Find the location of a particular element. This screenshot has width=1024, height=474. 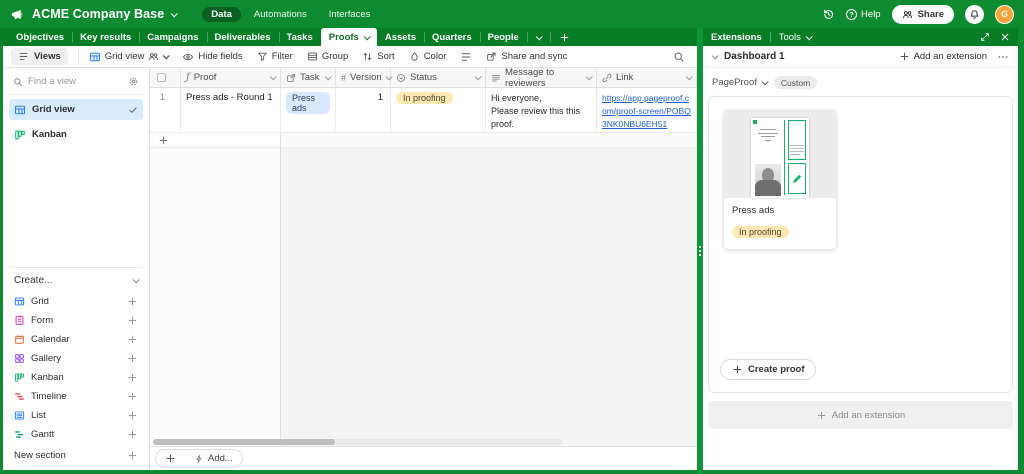

nav-interfaces: Interfaces is located at coordinates (350, 14).